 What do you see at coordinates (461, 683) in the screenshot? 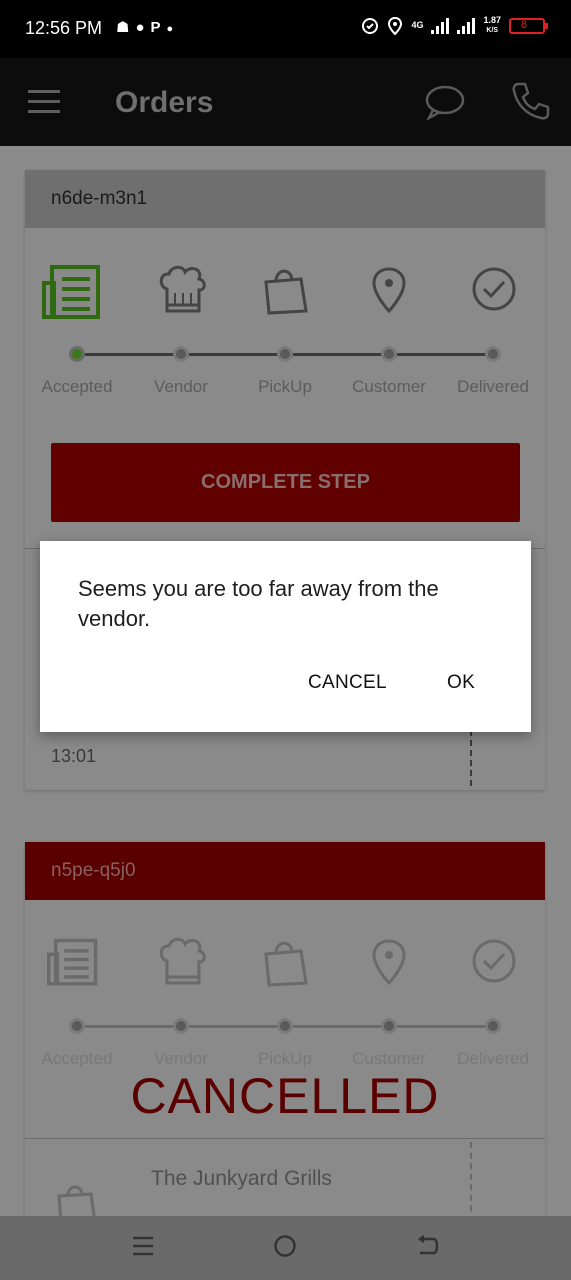
I see `ok-button: OK` at bounding box center [461, 683].